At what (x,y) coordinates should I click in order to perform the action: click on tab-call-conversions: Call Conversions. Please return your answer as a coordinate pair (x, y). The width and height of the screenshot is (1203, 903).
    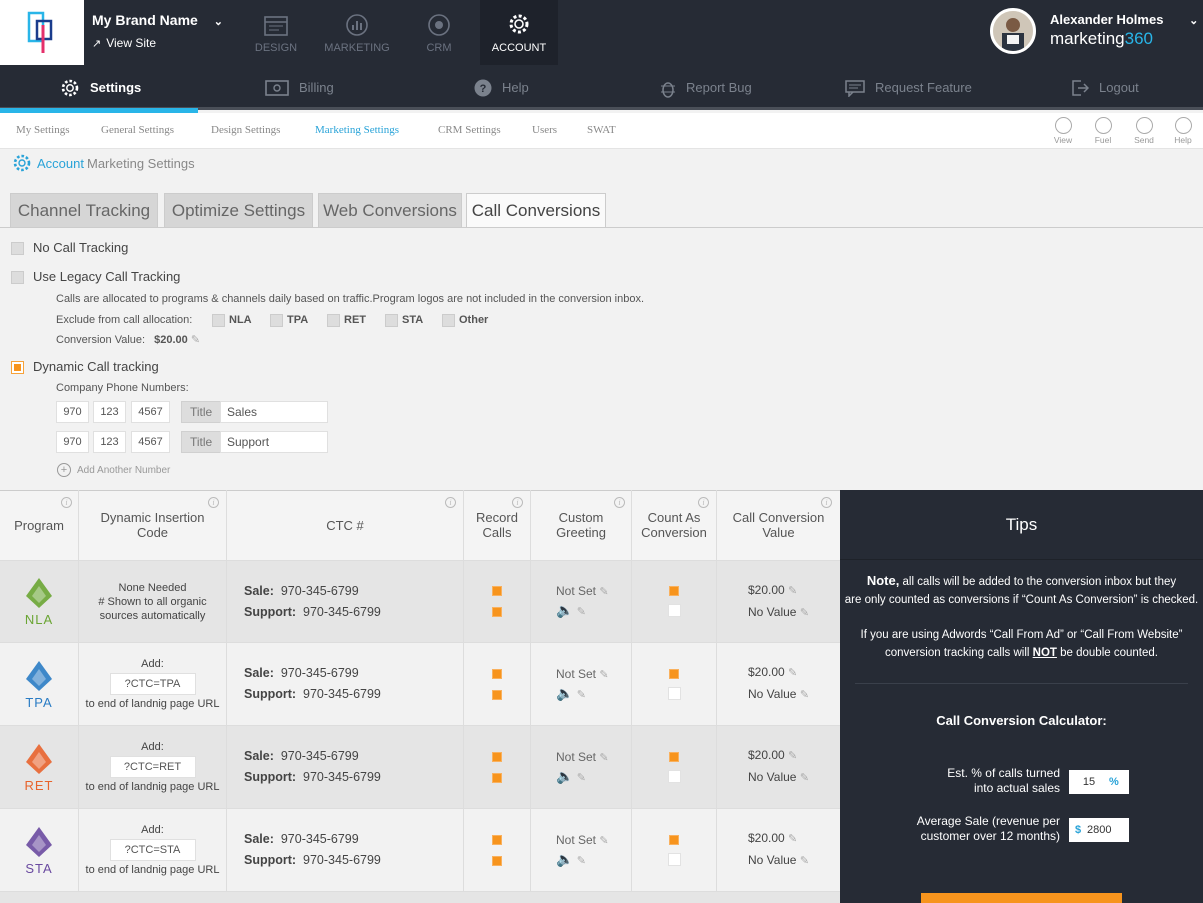
    Looking at the image, I should click on (536, 210).